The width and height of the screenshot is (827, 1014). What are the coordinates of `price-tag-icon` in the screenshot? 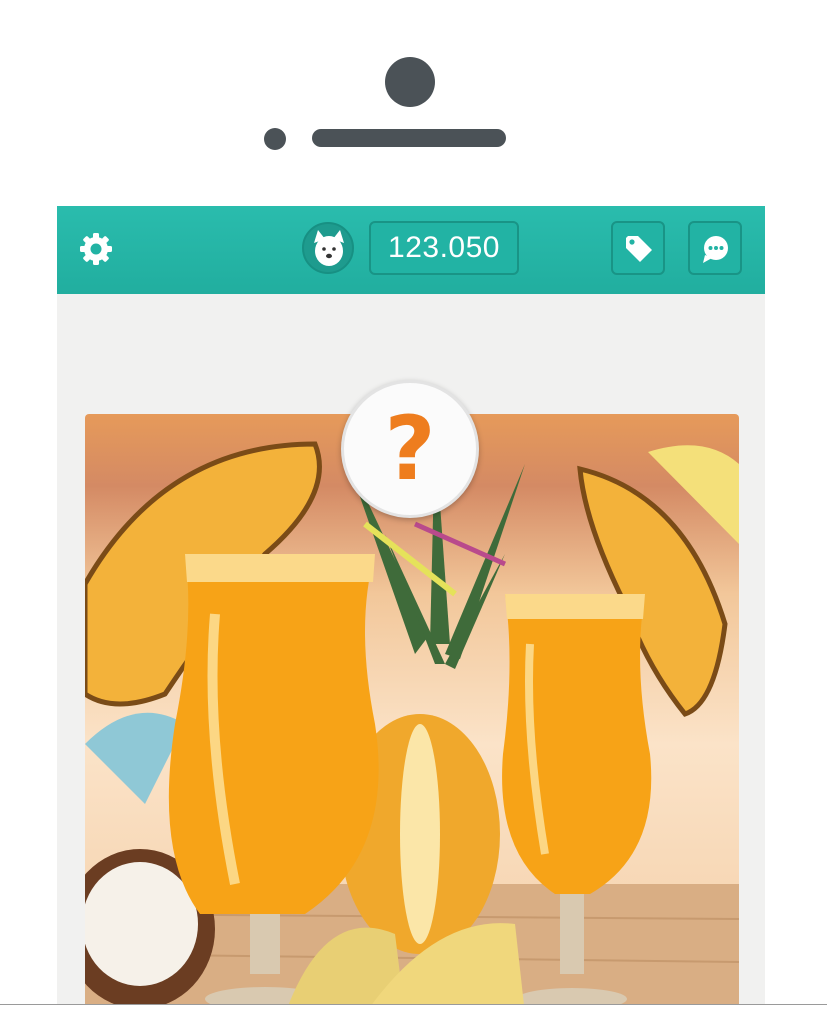 It's located at (639, 249).